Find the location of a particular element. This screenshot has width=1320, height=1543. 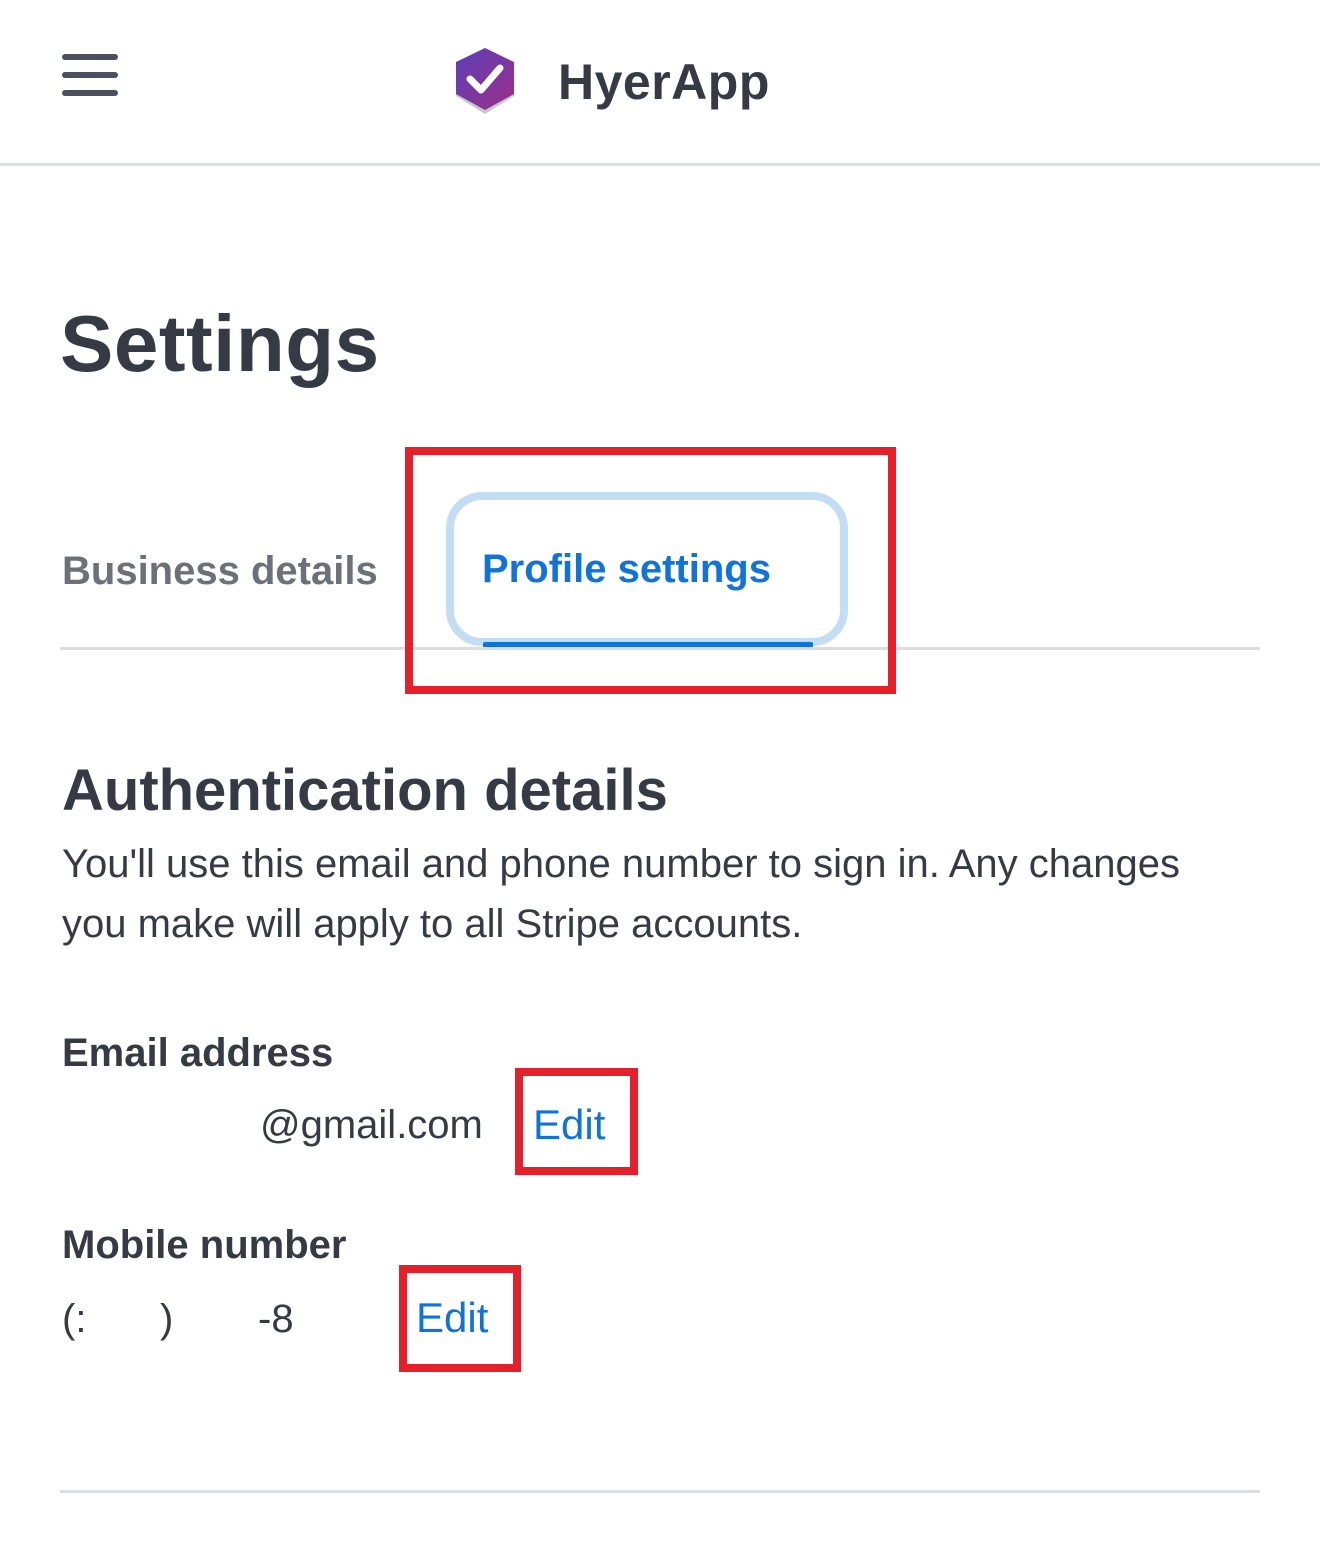

top-bar: HyerApp is located at coordinates (660, 83).